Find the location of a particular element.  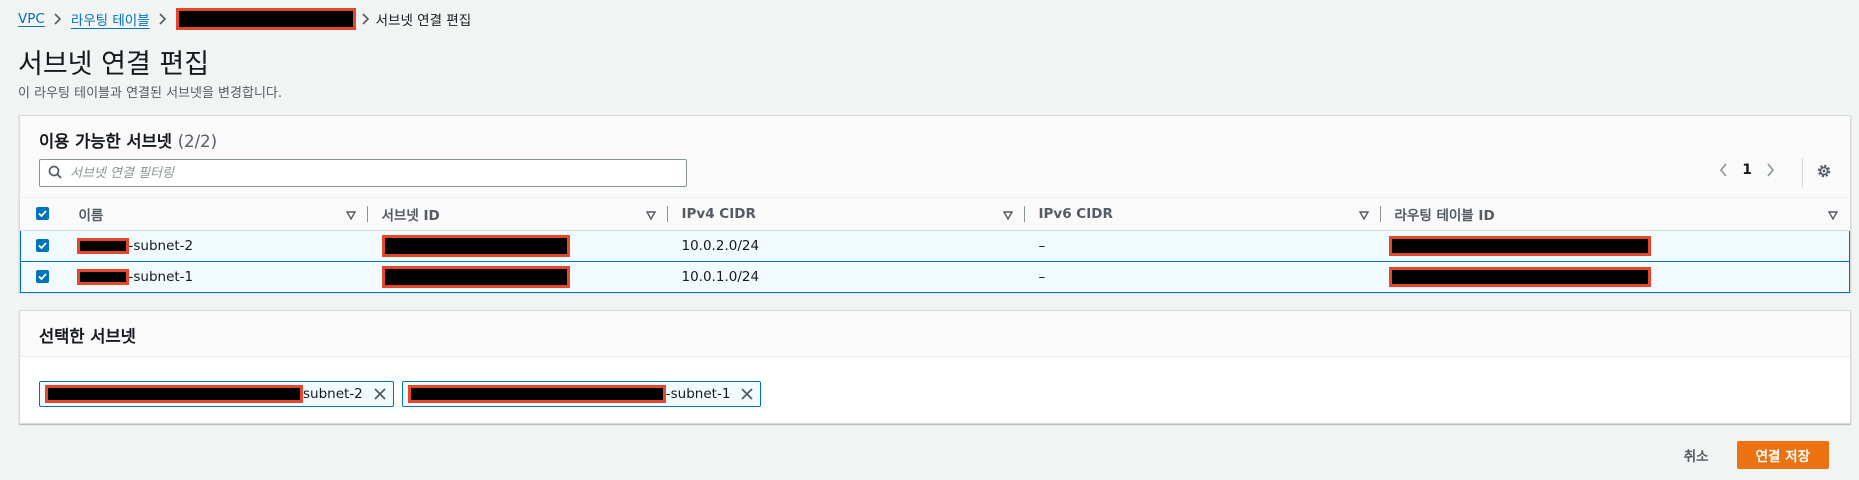

available-subnets-title: 이용 가능한 서브넷 (2/2) is located at coordinates (128, 140).